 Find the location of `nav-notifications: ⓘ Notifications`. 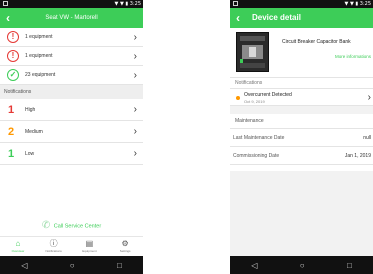

nav-notifications: ⓘ Notifications is located at coordinates (54, 246).